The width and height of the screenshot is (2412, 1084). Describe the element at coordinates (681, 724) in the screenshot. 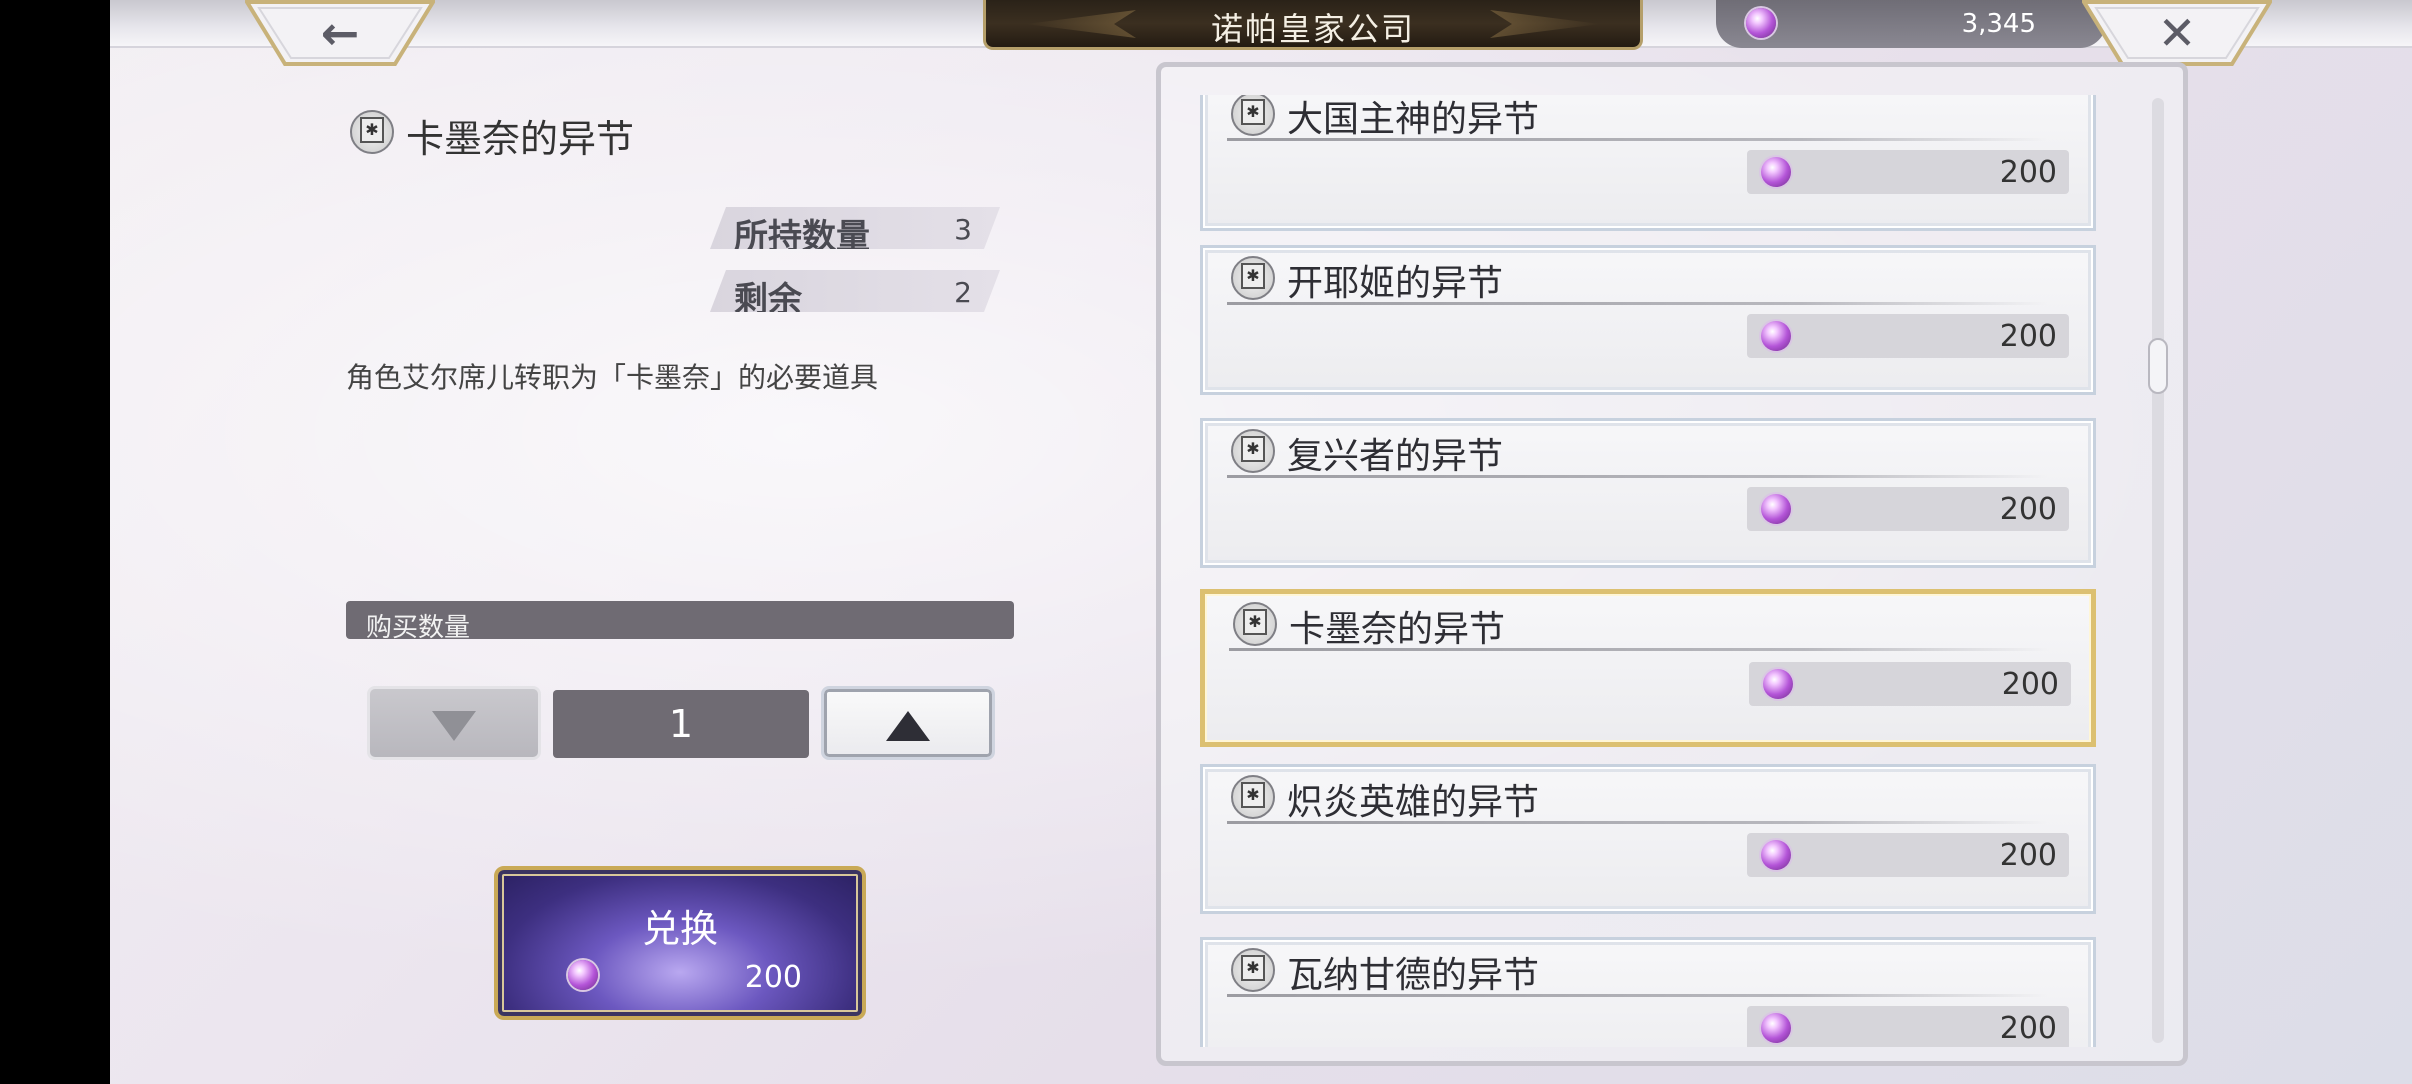

I see `quantity-value: 1` at that location.